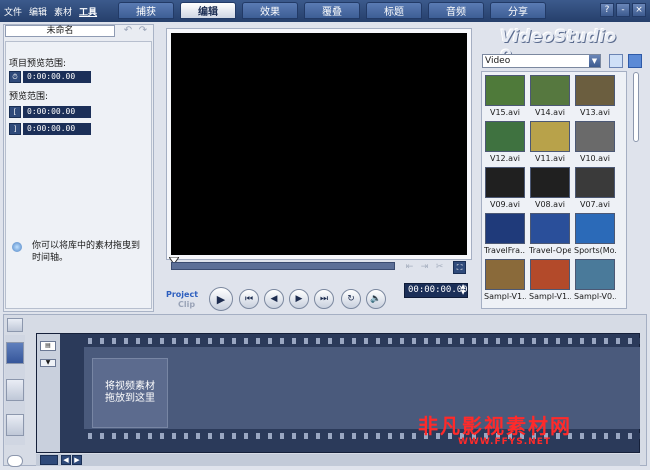 The width and height of the screenshot is (650, 470). I want to click on redo-icon: ↷, so click(143, 31).